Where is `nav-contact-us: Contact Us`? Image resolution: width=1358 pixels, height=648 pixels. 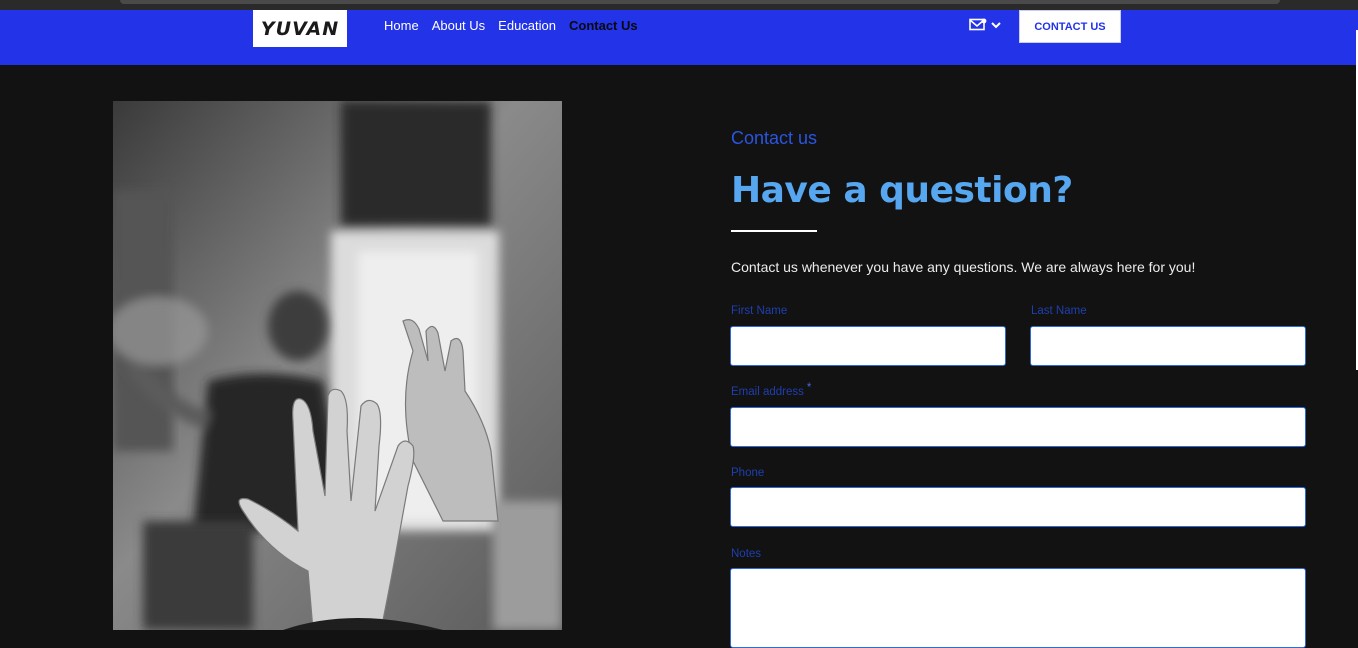 nav-contact-us: Contact Us is located at coordinates (603, 25).